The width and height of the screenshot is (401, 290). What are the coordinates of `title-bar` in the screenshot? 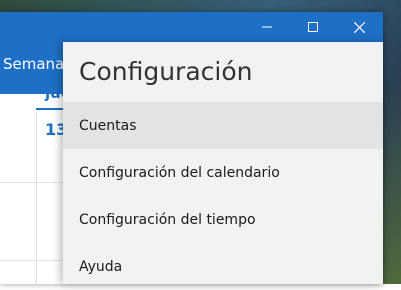 It's located at (191, 27).